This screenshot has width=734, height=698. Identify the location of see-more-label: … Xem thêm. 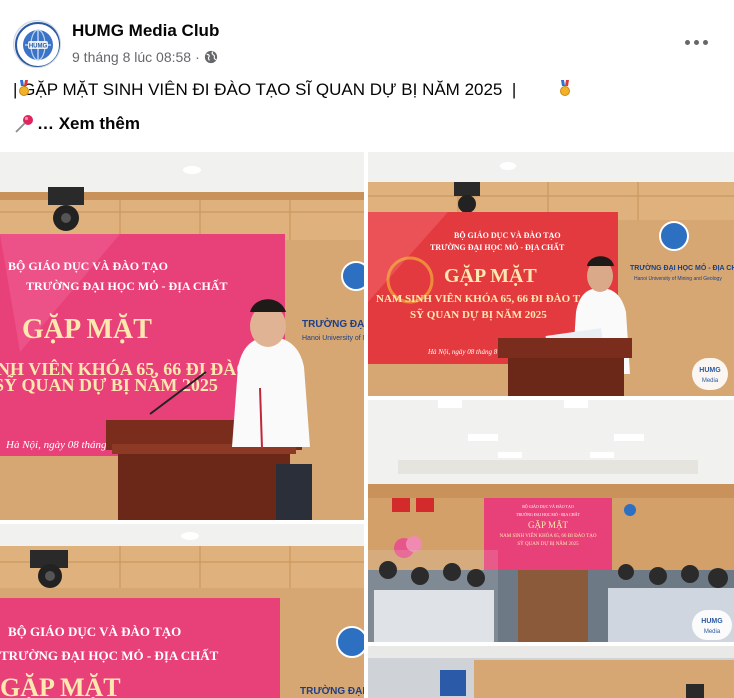
(88, 123).